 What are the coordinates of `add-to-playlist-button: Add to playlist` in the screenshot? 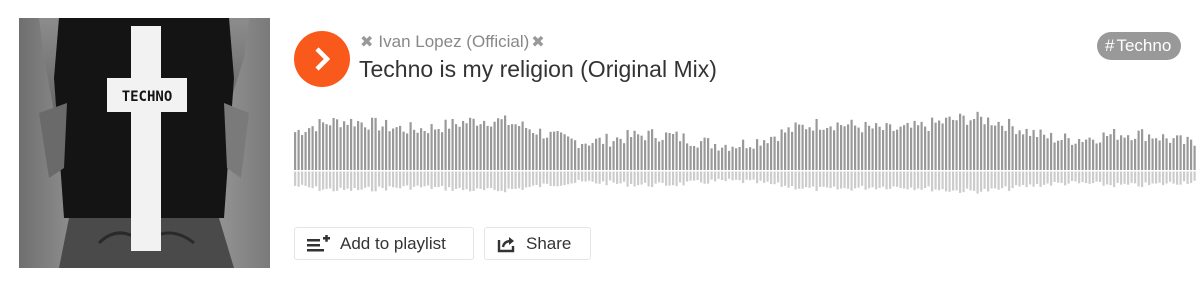 It's located at (384, 243).